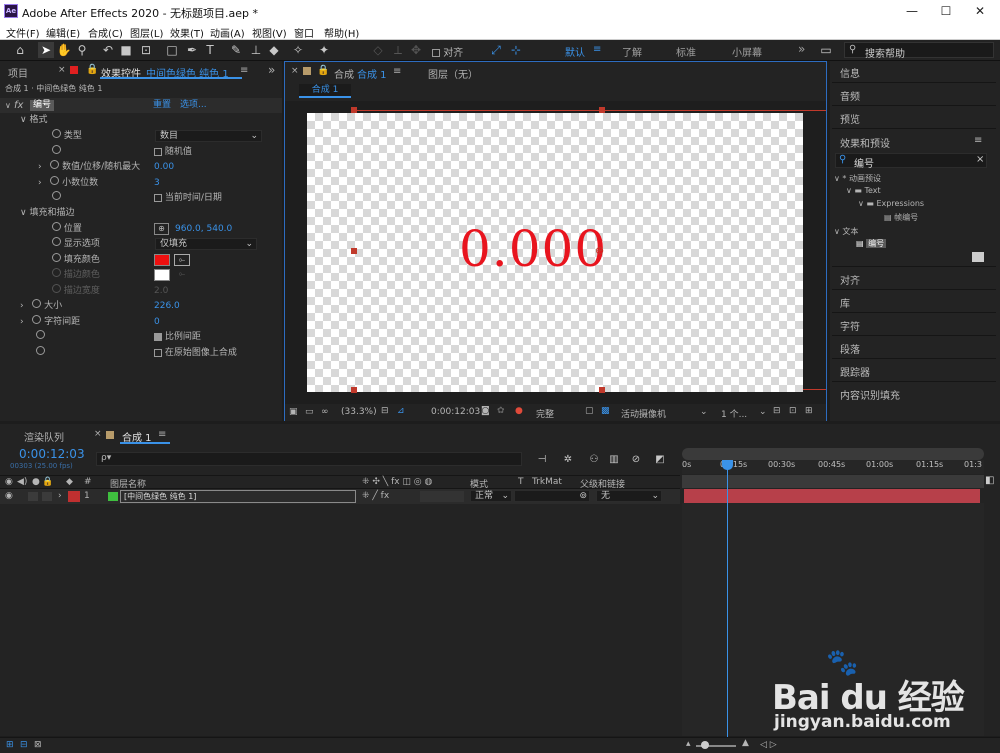 This screenshot has width=1000, height=753. What do you see at coordinates (911, 161) in the screenshot?
I see `effects-search-input: ⚲ 编号 ×` at bounding box center [911, 161].